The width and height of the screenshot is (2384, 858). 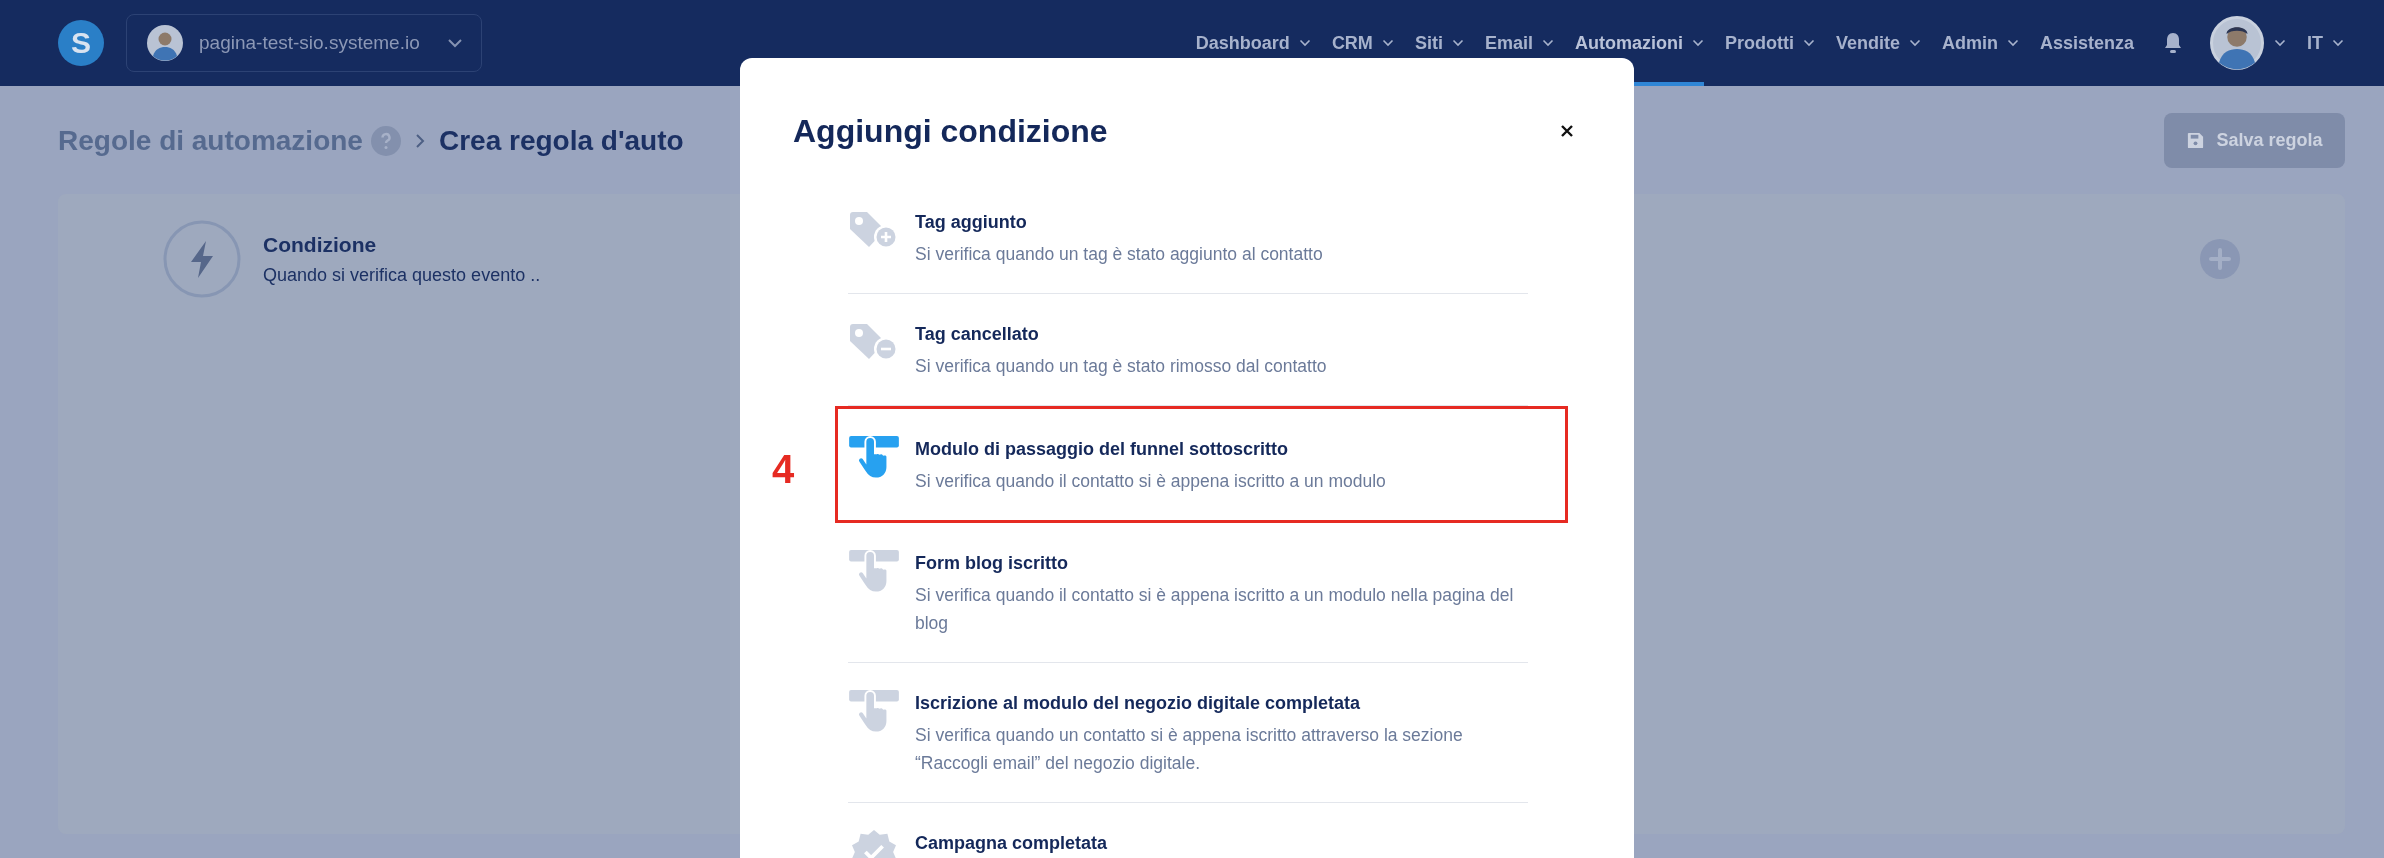 I want to click on nav-item: Admin, so click(x=1980, y=43).